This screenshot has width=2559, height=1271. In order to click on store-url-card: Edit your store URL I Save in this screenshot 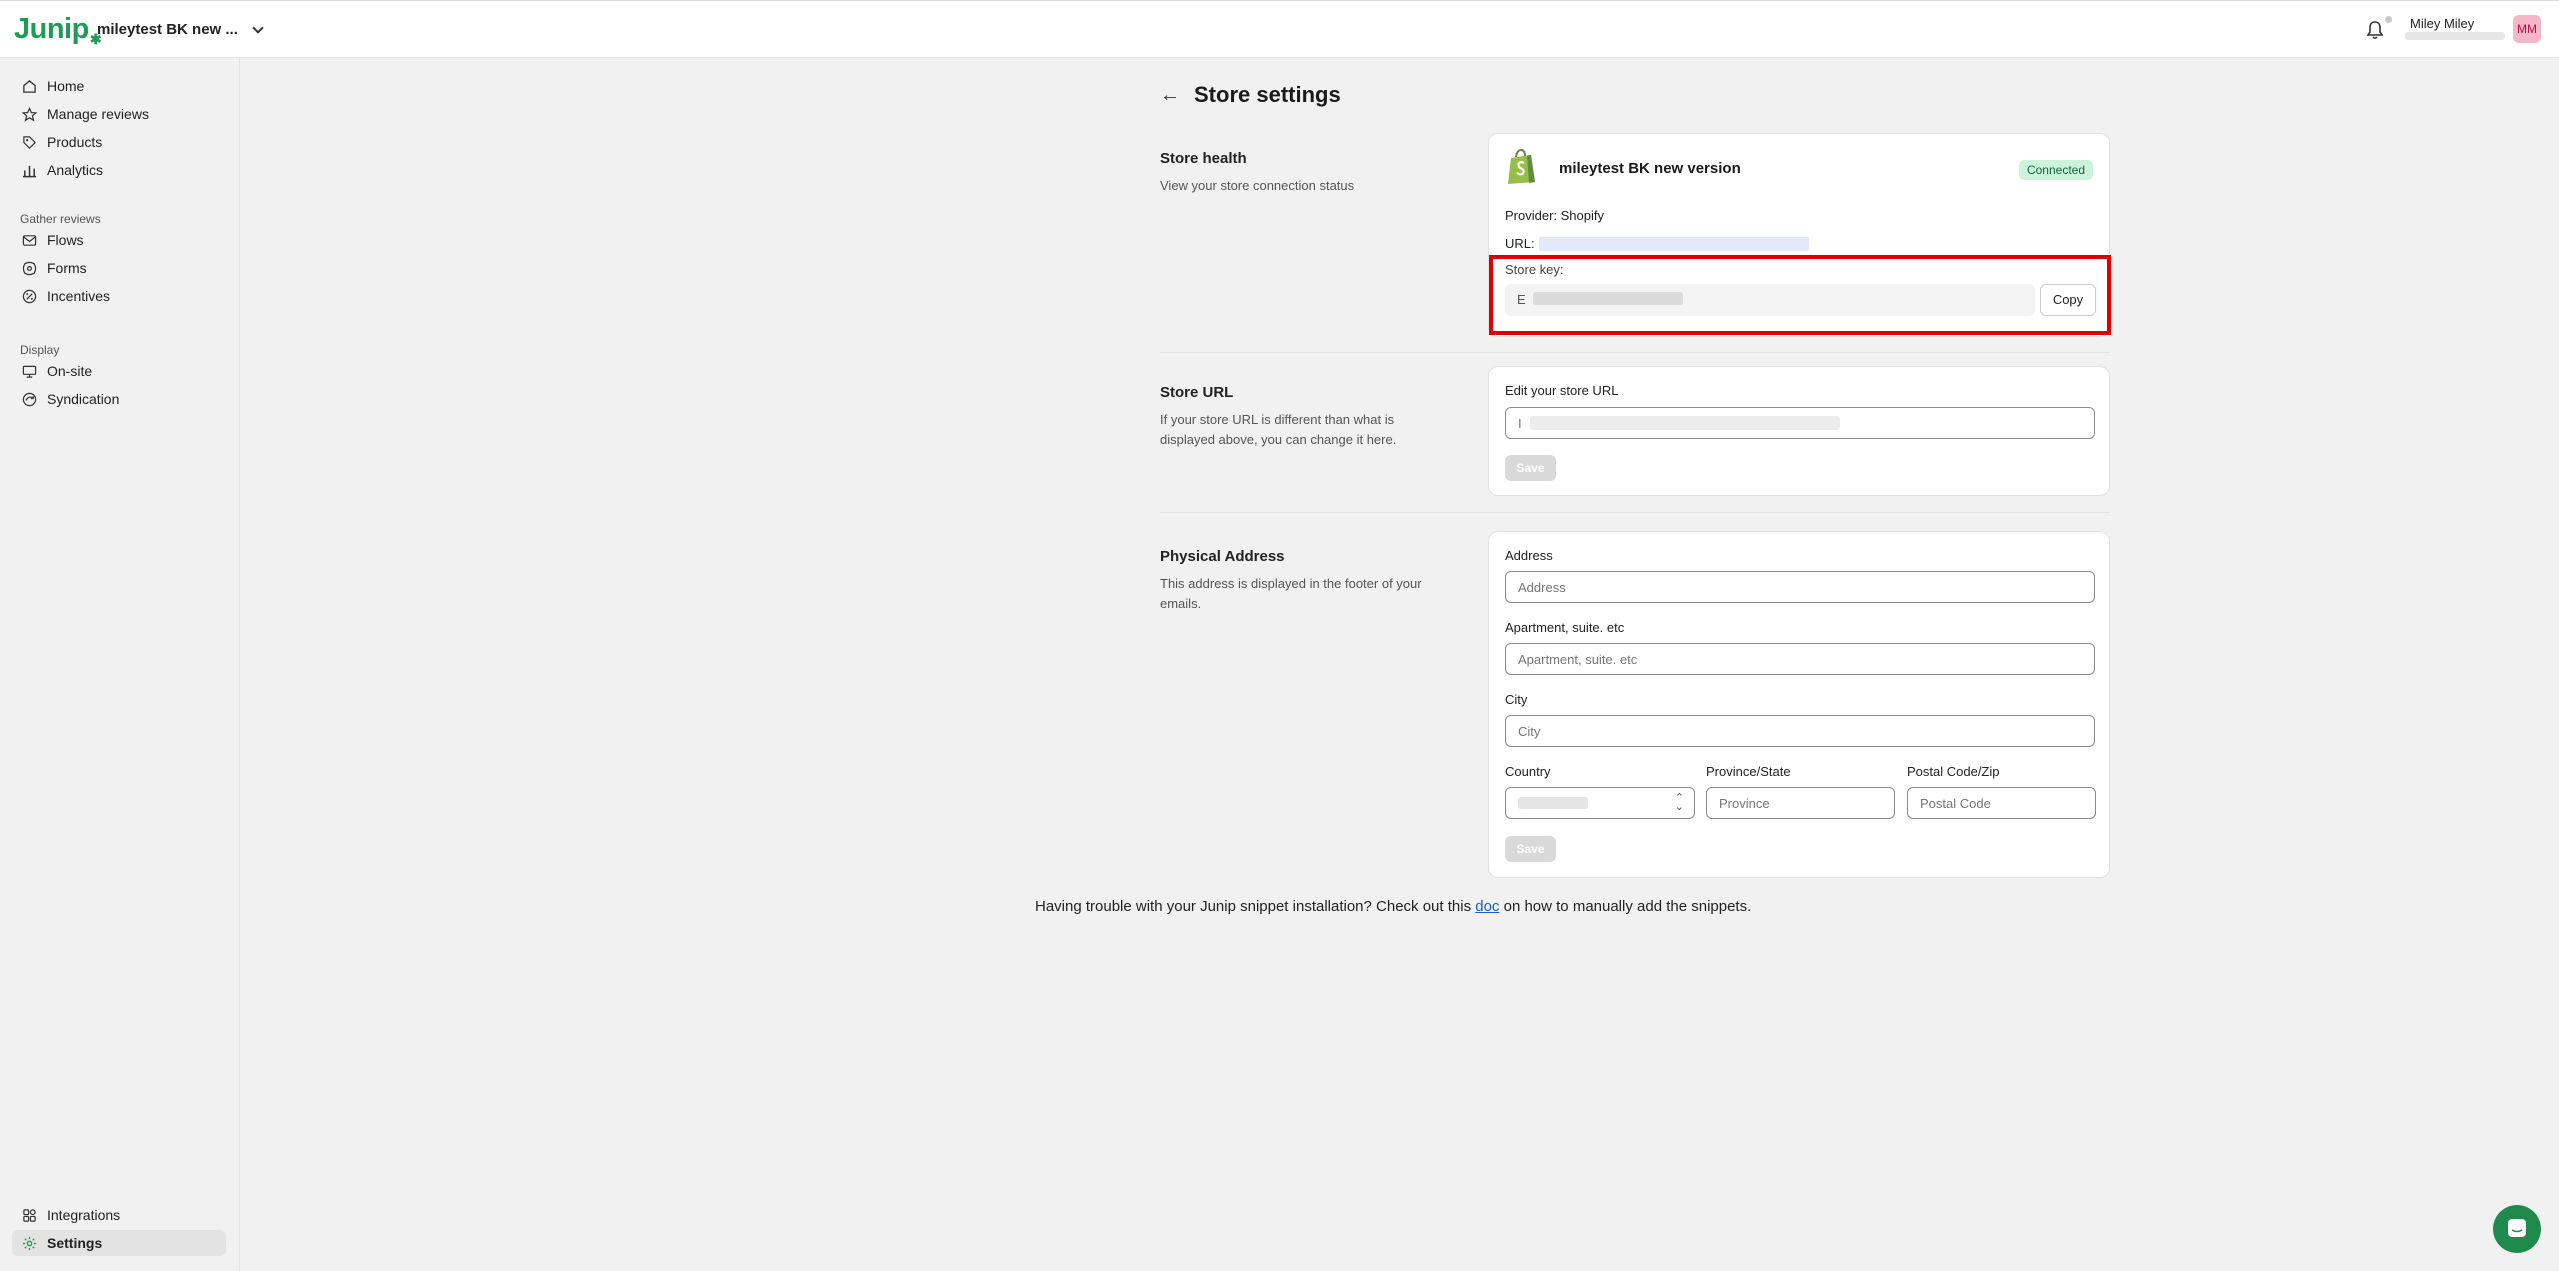, I will do `click(1799, 431)`.